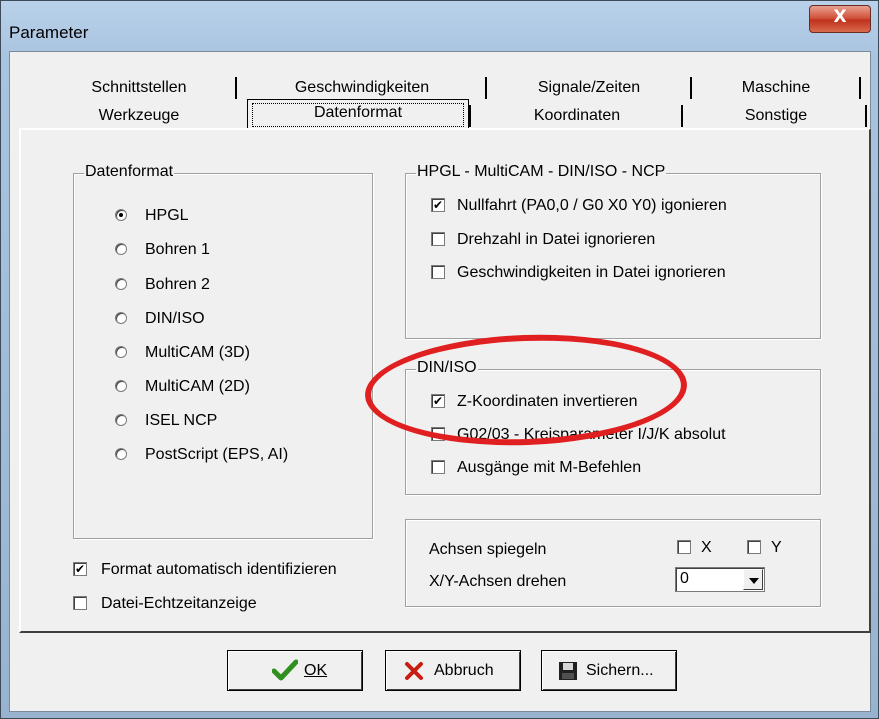 Image resolution: width=879 pixels, height=719 pixels. I want to click on hpgl-group-label: HPGL - MultiCAM - DIN/ISO - NCP, so click(541, 172).